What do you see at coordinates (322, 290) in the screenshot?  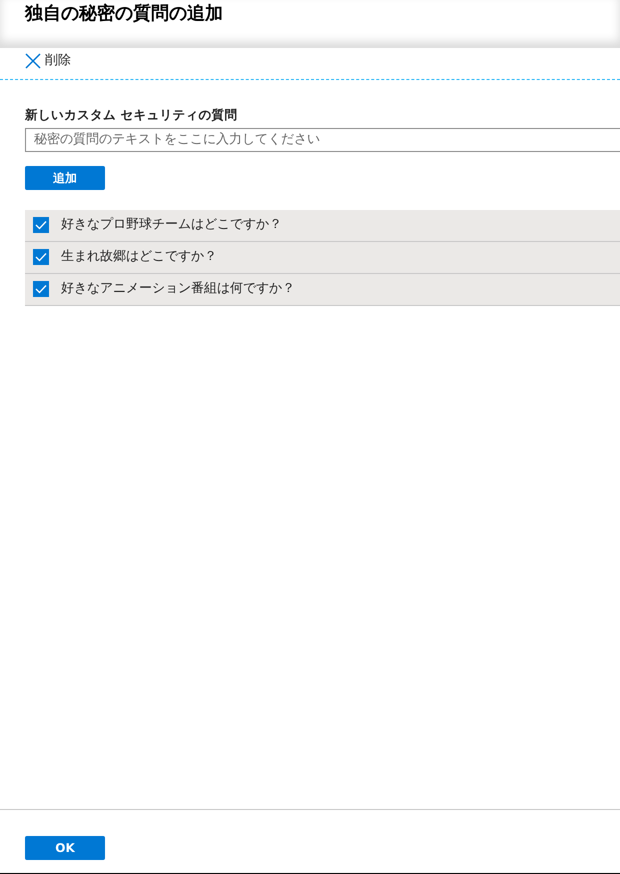 I see `question-row: 好きなアニメーション番組は何ですか？` at bounding box center [322, 290].